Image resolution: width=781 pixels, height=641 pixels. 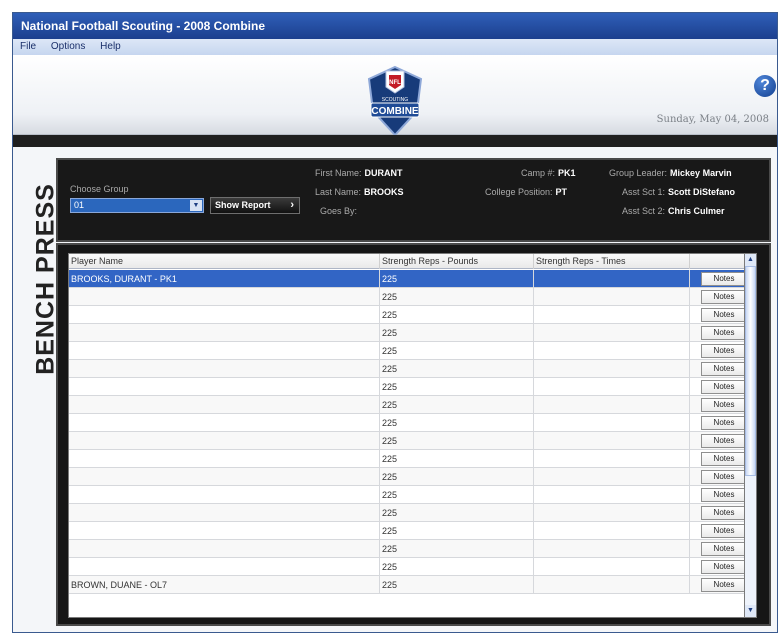 What do you see at coordinates (255, 205) in the screenshot?
I see `show-report-button: Show Report ›` at bounding box center [255, 205].